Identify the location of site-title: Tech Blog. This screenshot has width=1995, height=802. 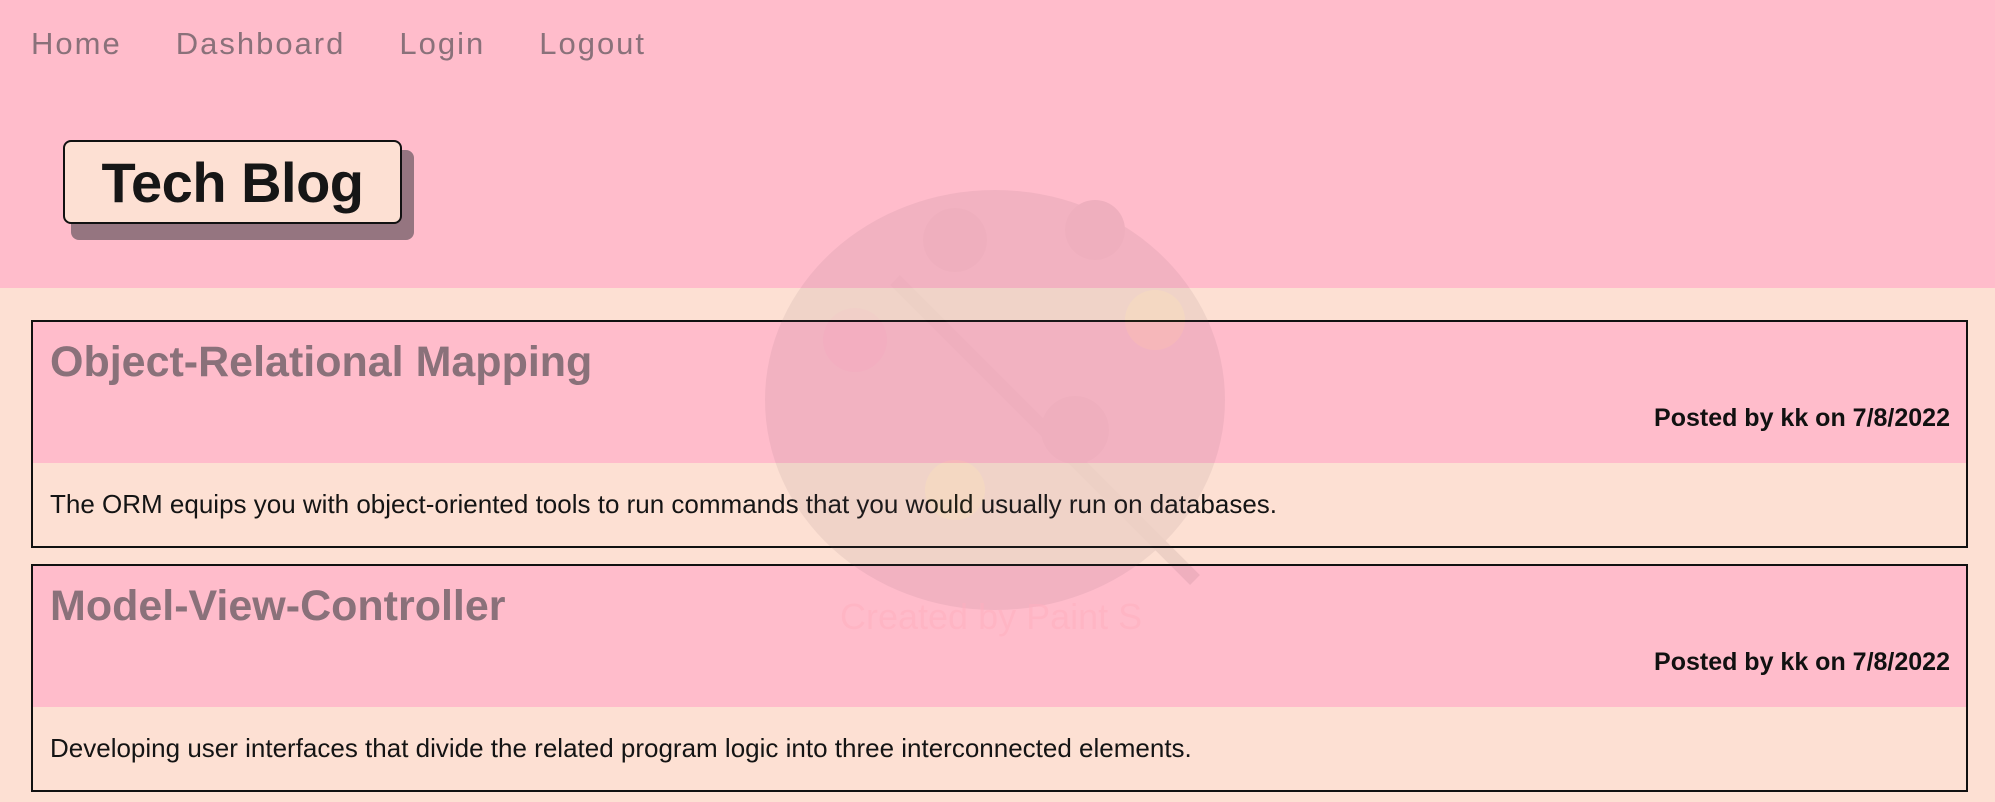
(232, 182).